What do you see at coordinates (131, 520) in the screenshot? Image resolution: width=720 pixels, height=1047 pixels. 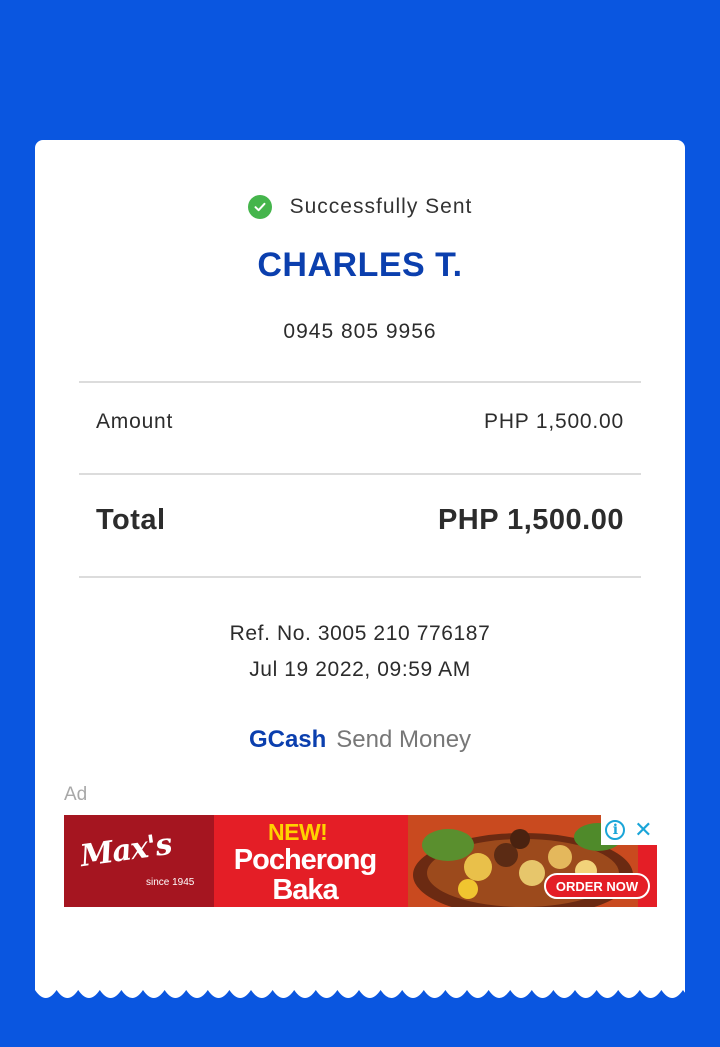 I see `total-label: Total` at bounding box center [131, 520].